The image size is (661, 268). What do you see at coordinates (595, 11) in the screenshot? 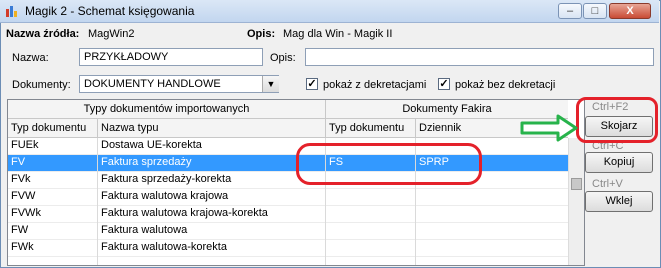
I see `maximize-button: □` at bounding box center [595, 11].